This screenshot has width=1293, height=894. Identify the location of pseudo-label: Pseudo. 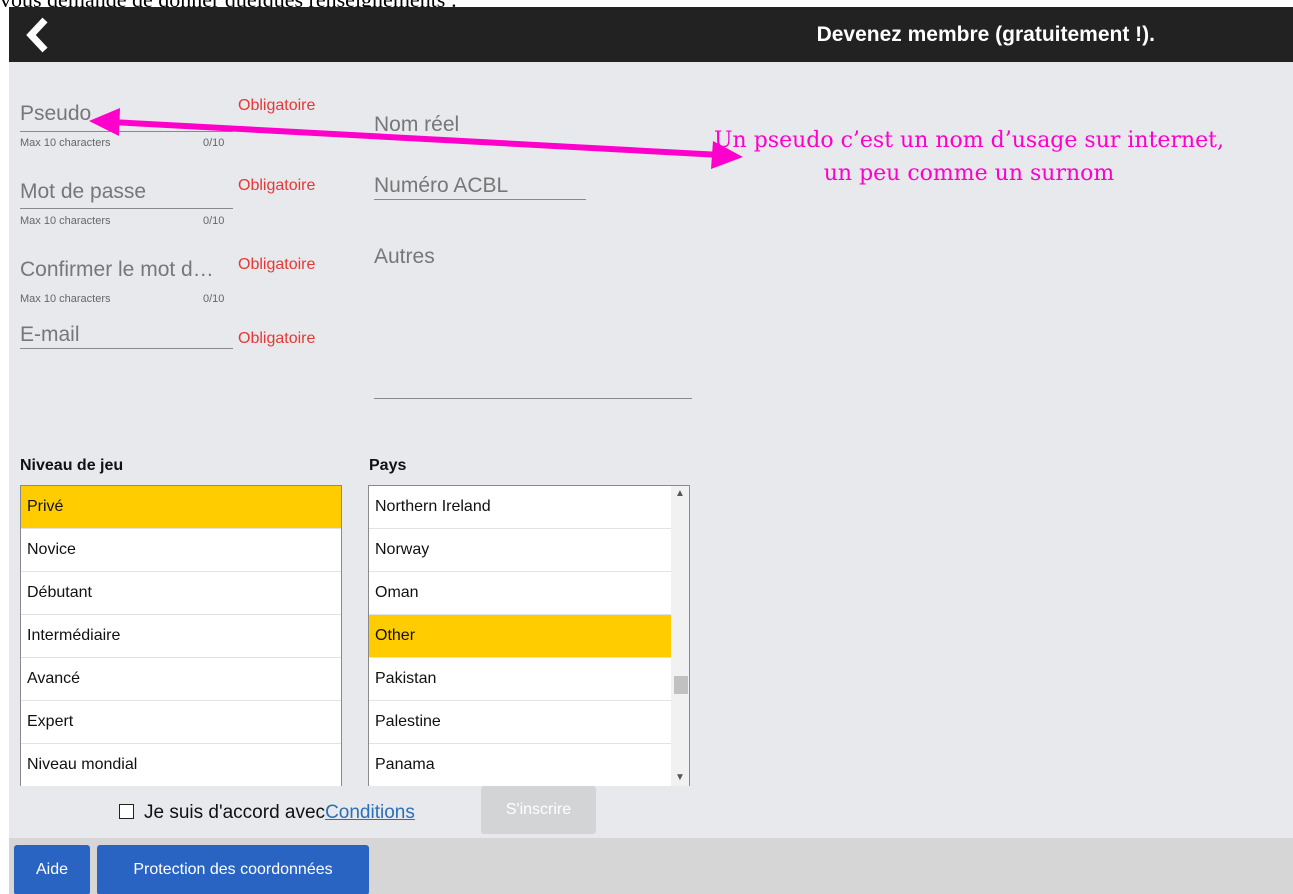
(56, 113).